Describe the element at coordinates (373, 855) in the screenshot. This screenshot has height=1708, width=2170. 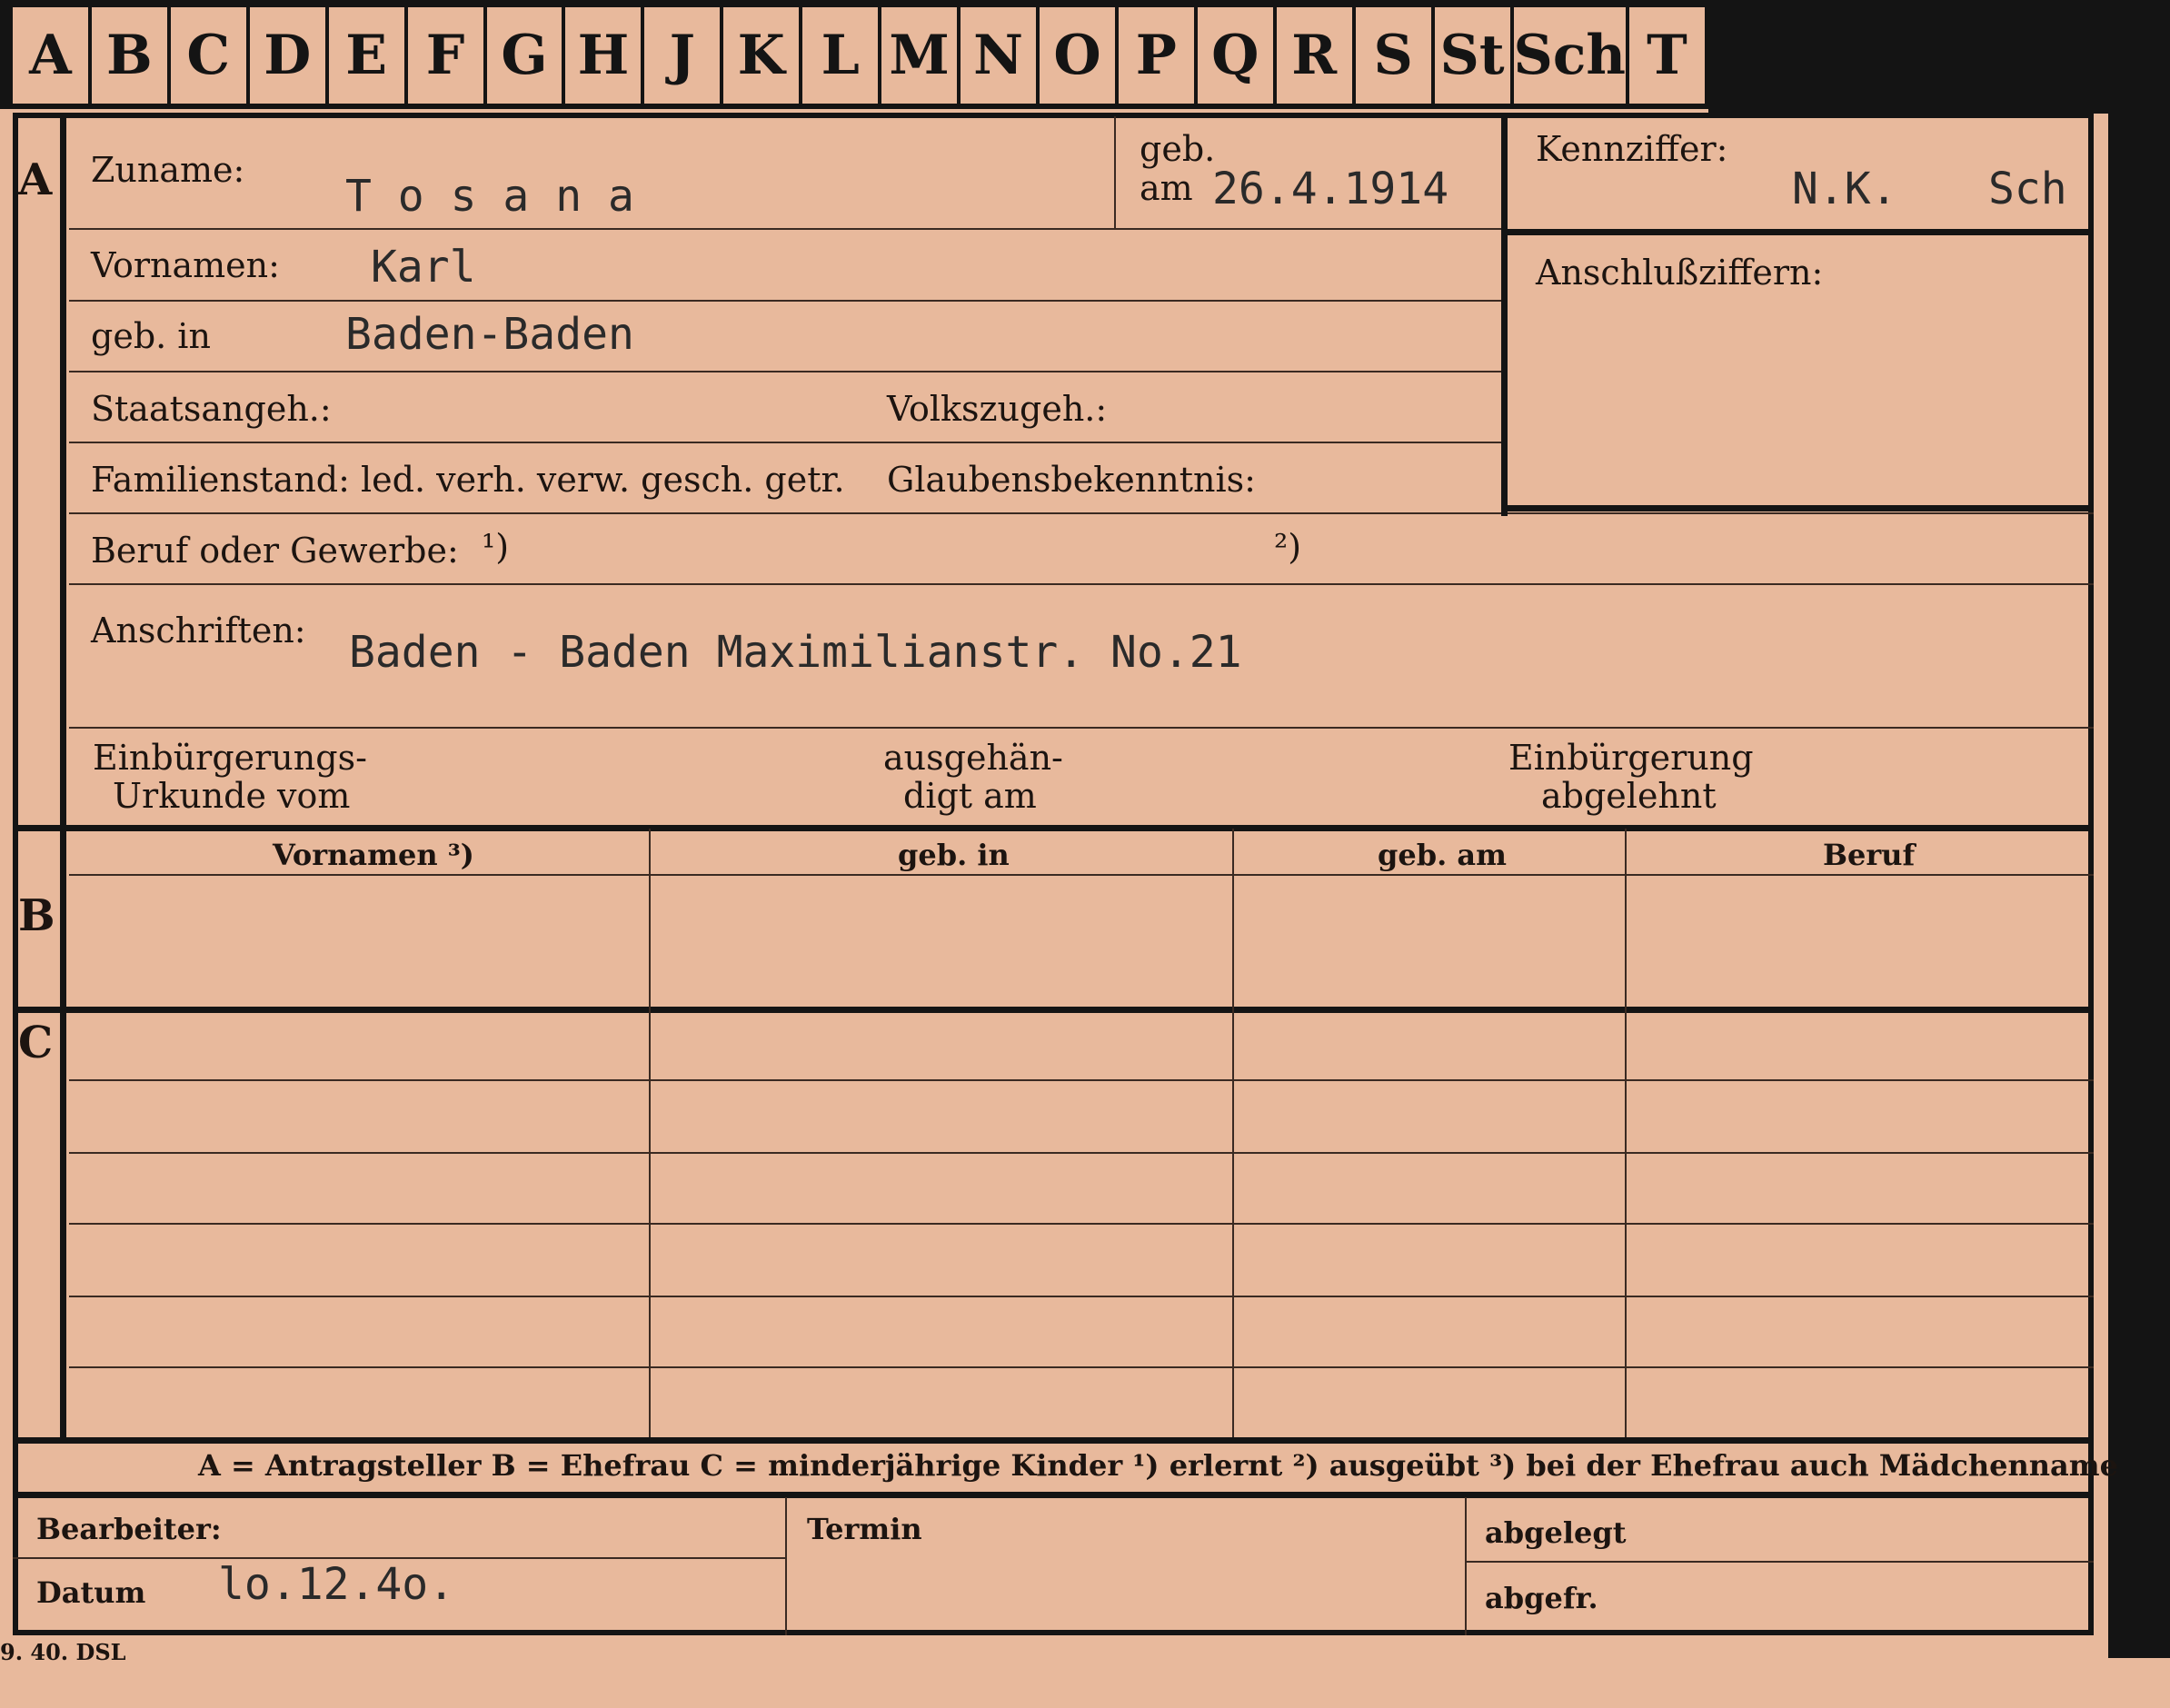
I see `table-header-vornamen: Vornamen ³)` at that location.